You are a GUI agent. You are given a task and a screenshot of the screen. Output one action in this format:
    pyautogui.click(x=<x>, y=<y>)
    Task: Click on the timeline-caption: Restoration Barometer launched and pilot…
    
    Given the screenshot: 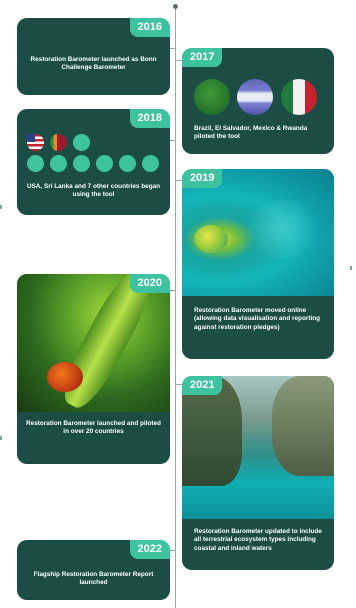 What is the action you would take?
    pyautogui.click(x=93, y=428)
    